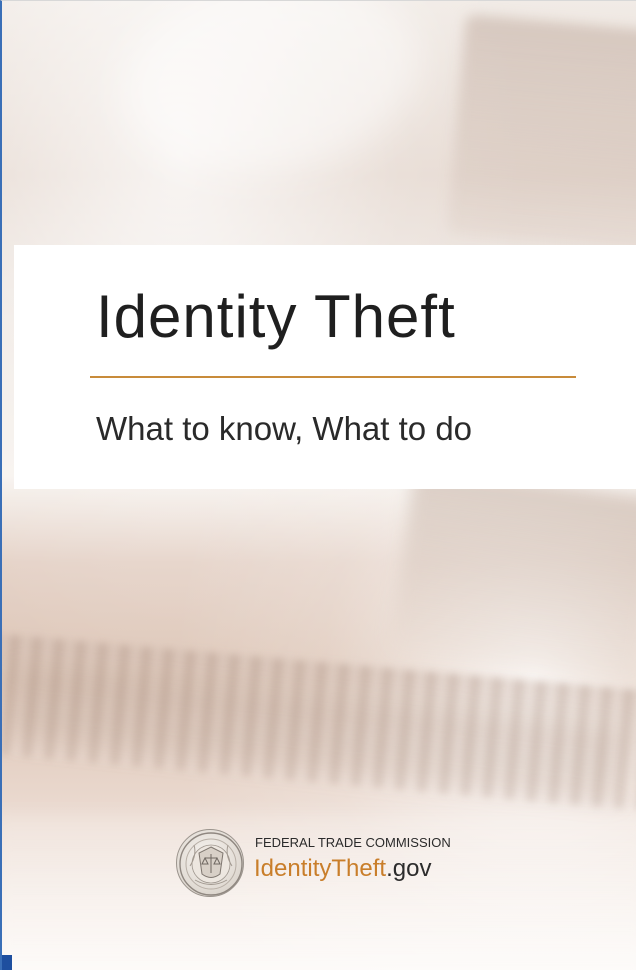 The width and height of the screenshot is (636, 970). Describe the element at coordinates (409, 868) in the screenshot. I see `gov-suffix-text: .gov` at that location.